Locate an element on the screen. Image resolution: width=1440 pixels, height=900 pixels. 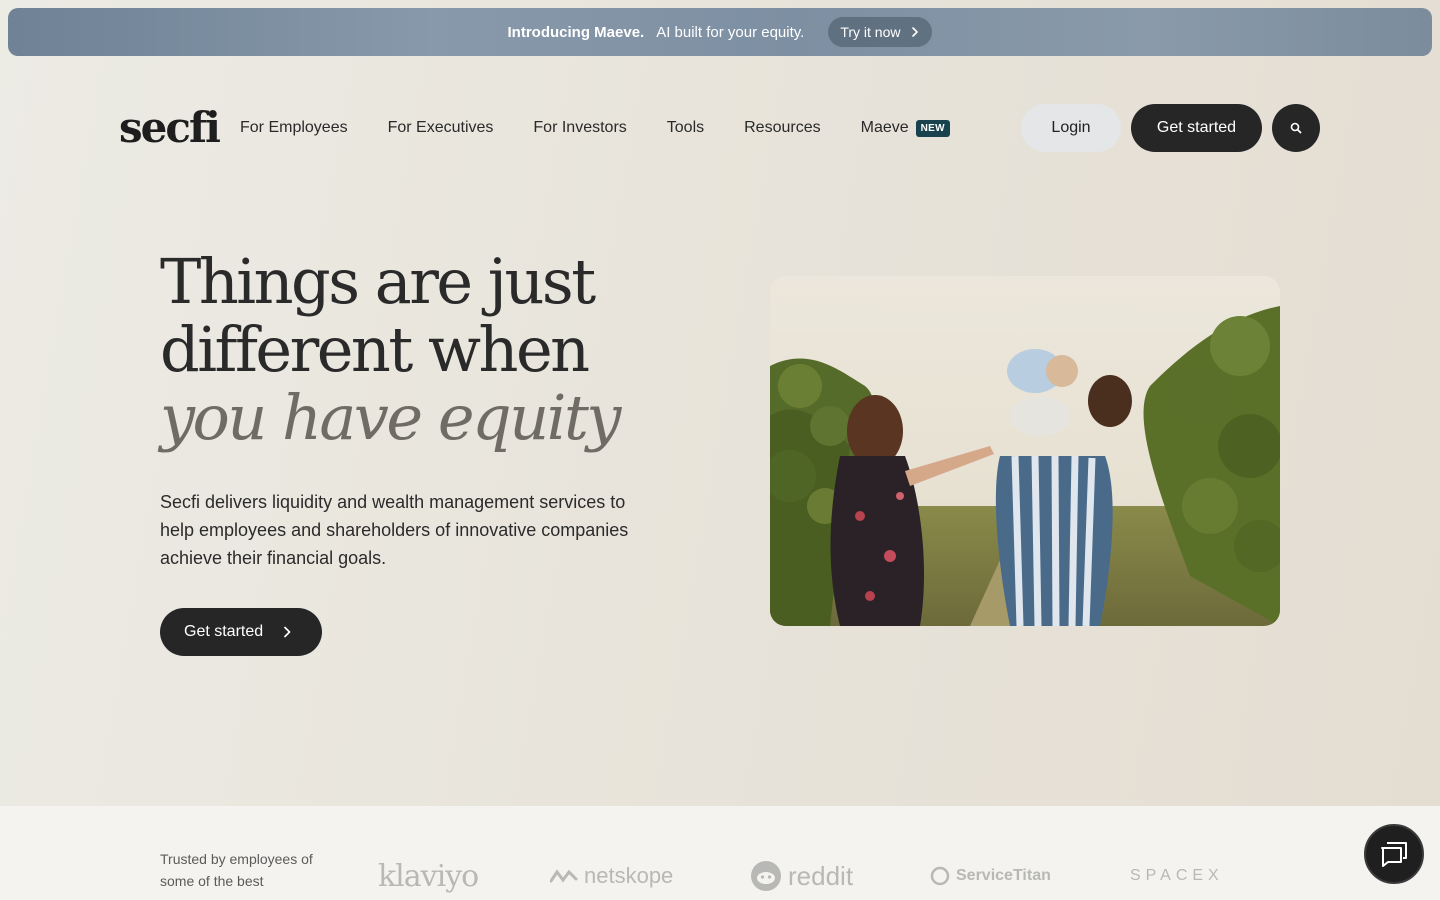
klaviyo-logo-text: klaviyo is located at coordinates (428, 876).